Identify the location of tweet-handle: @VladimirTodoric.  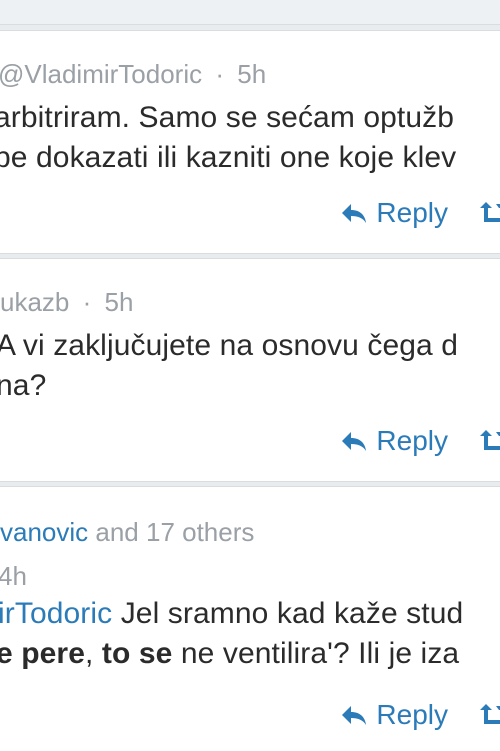
(101, 74).